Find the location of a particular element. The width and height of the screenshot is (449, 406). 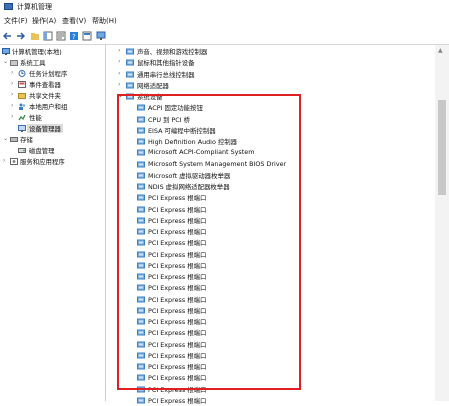

device-icon is located at coordinates (141, 400).